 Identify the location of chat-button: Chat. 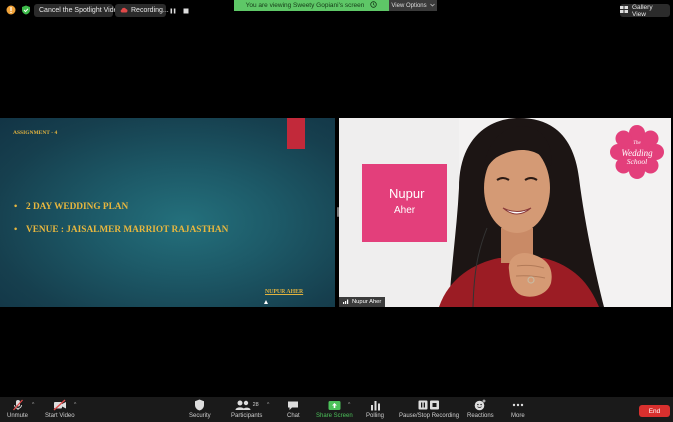
(293, 409).